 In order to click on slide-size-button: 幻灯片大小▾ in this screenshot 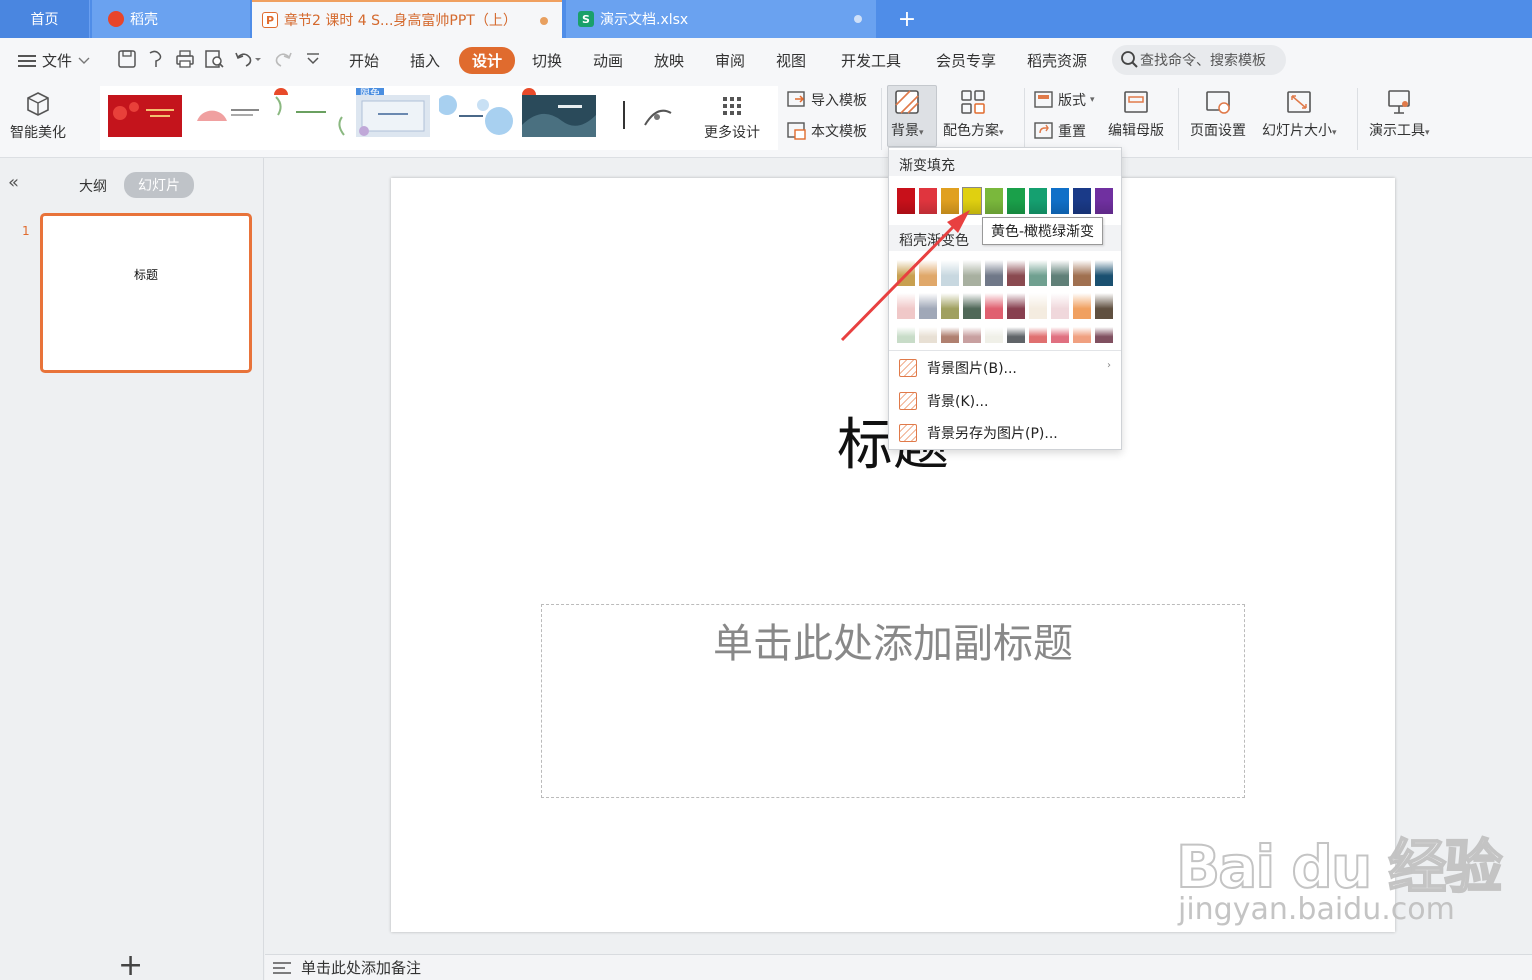, I will do `click(1299, 114)`.